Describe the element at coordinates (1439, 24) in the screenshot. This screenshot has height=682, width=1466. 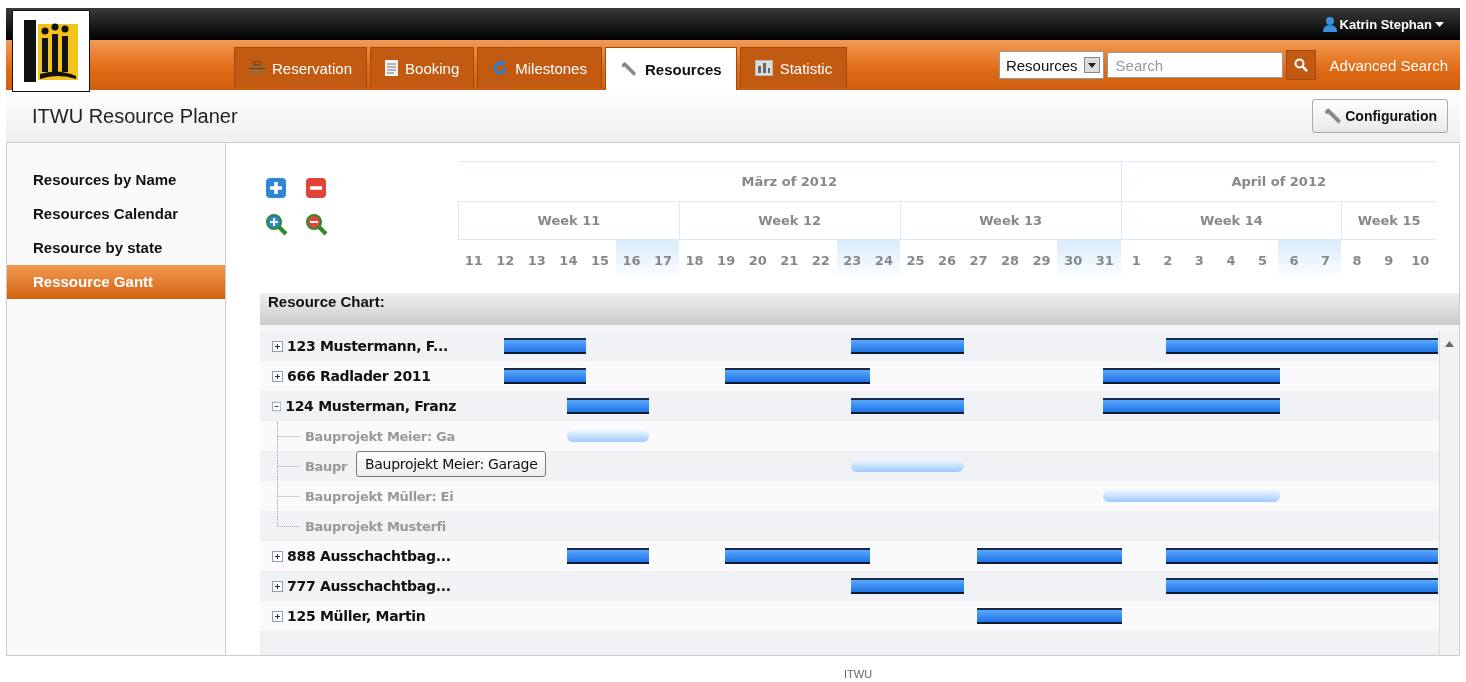
I see `caret-icon` at that location.